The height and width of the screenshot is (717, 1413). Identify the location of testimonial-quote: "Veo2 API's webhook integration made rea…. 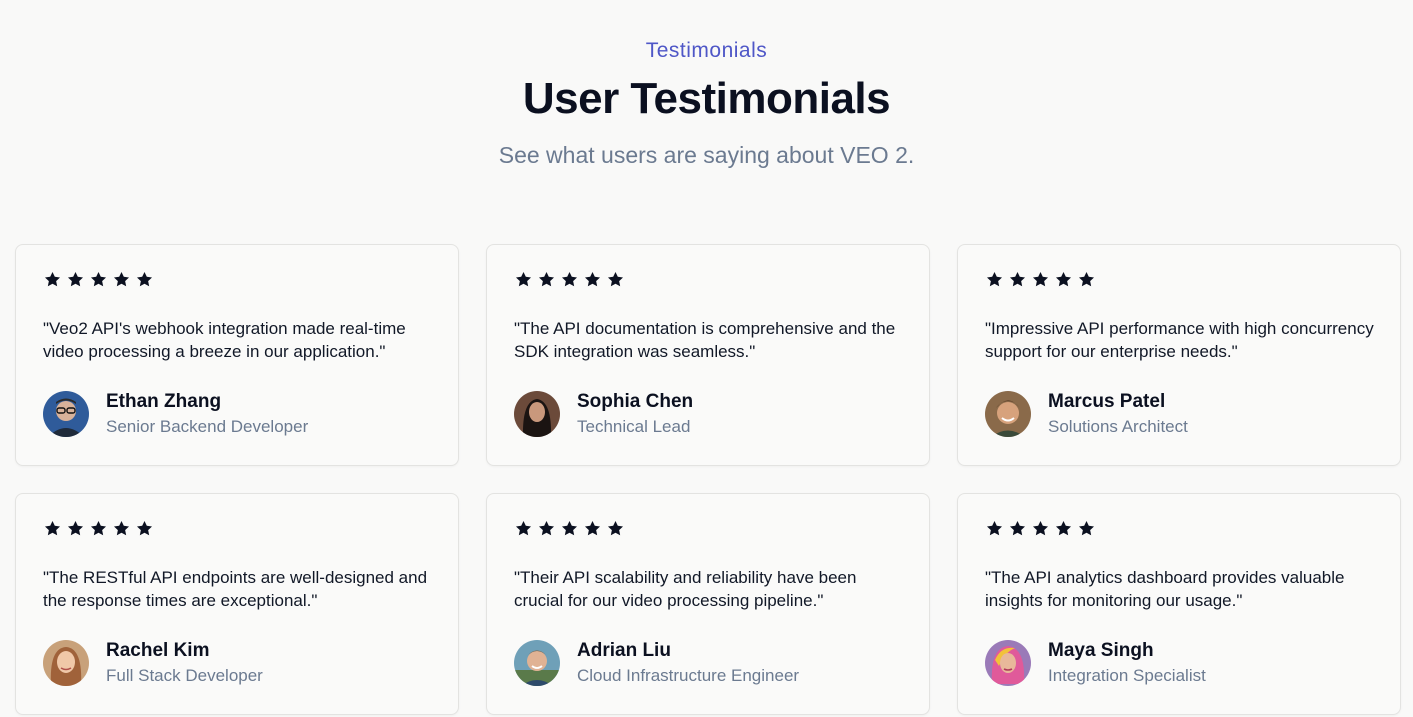
(224, 340).